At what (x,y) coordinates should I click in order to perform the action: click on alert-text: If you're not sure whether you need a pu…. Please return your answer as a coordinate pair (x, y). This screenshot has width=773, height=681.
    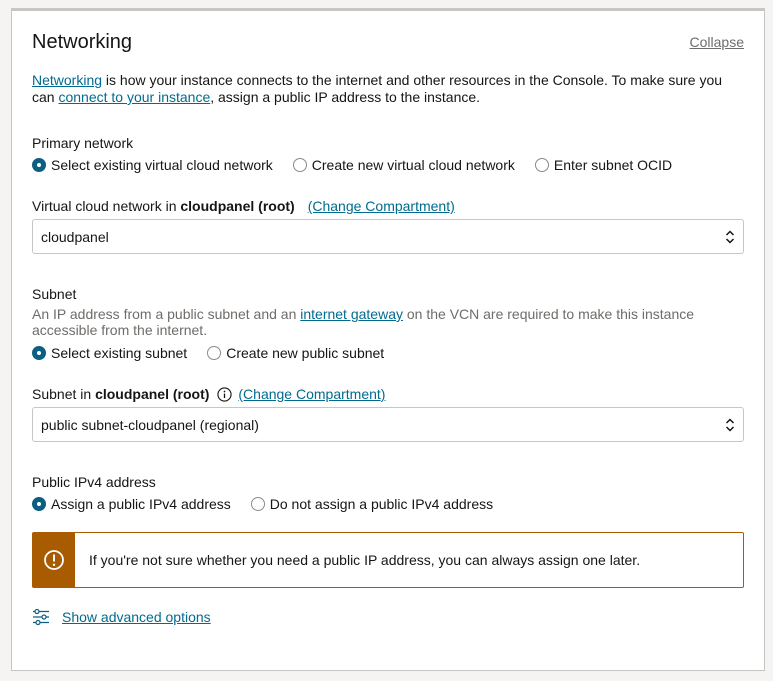
    Looking at the image, I should click on (365, 560).